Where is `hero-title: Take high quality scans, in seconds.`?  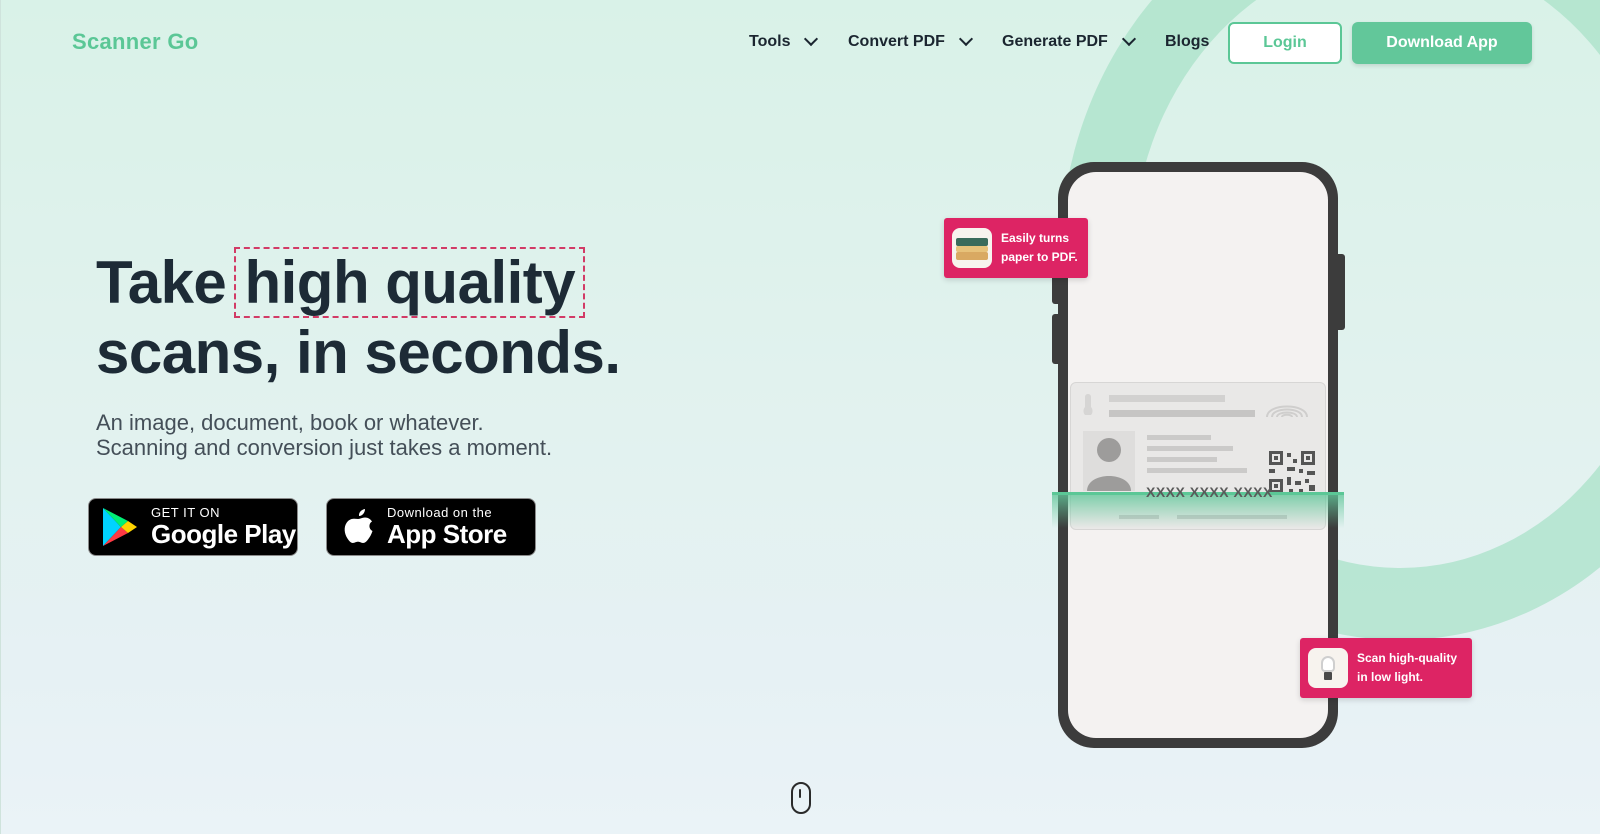 hero-title: Take high quality scans, in seconds. is located at coordinates (358, 317).